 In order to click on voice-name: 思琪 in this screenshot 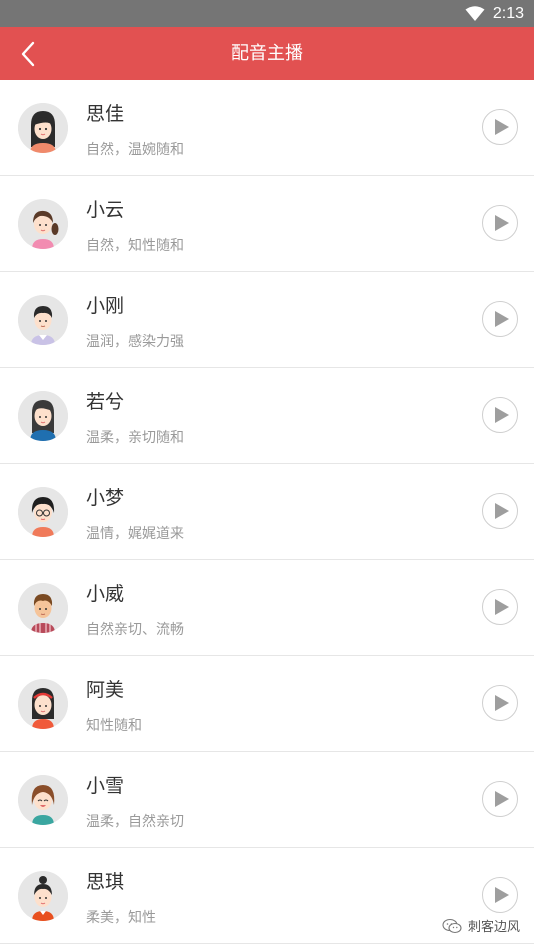, I will do `click(105, 882)`.